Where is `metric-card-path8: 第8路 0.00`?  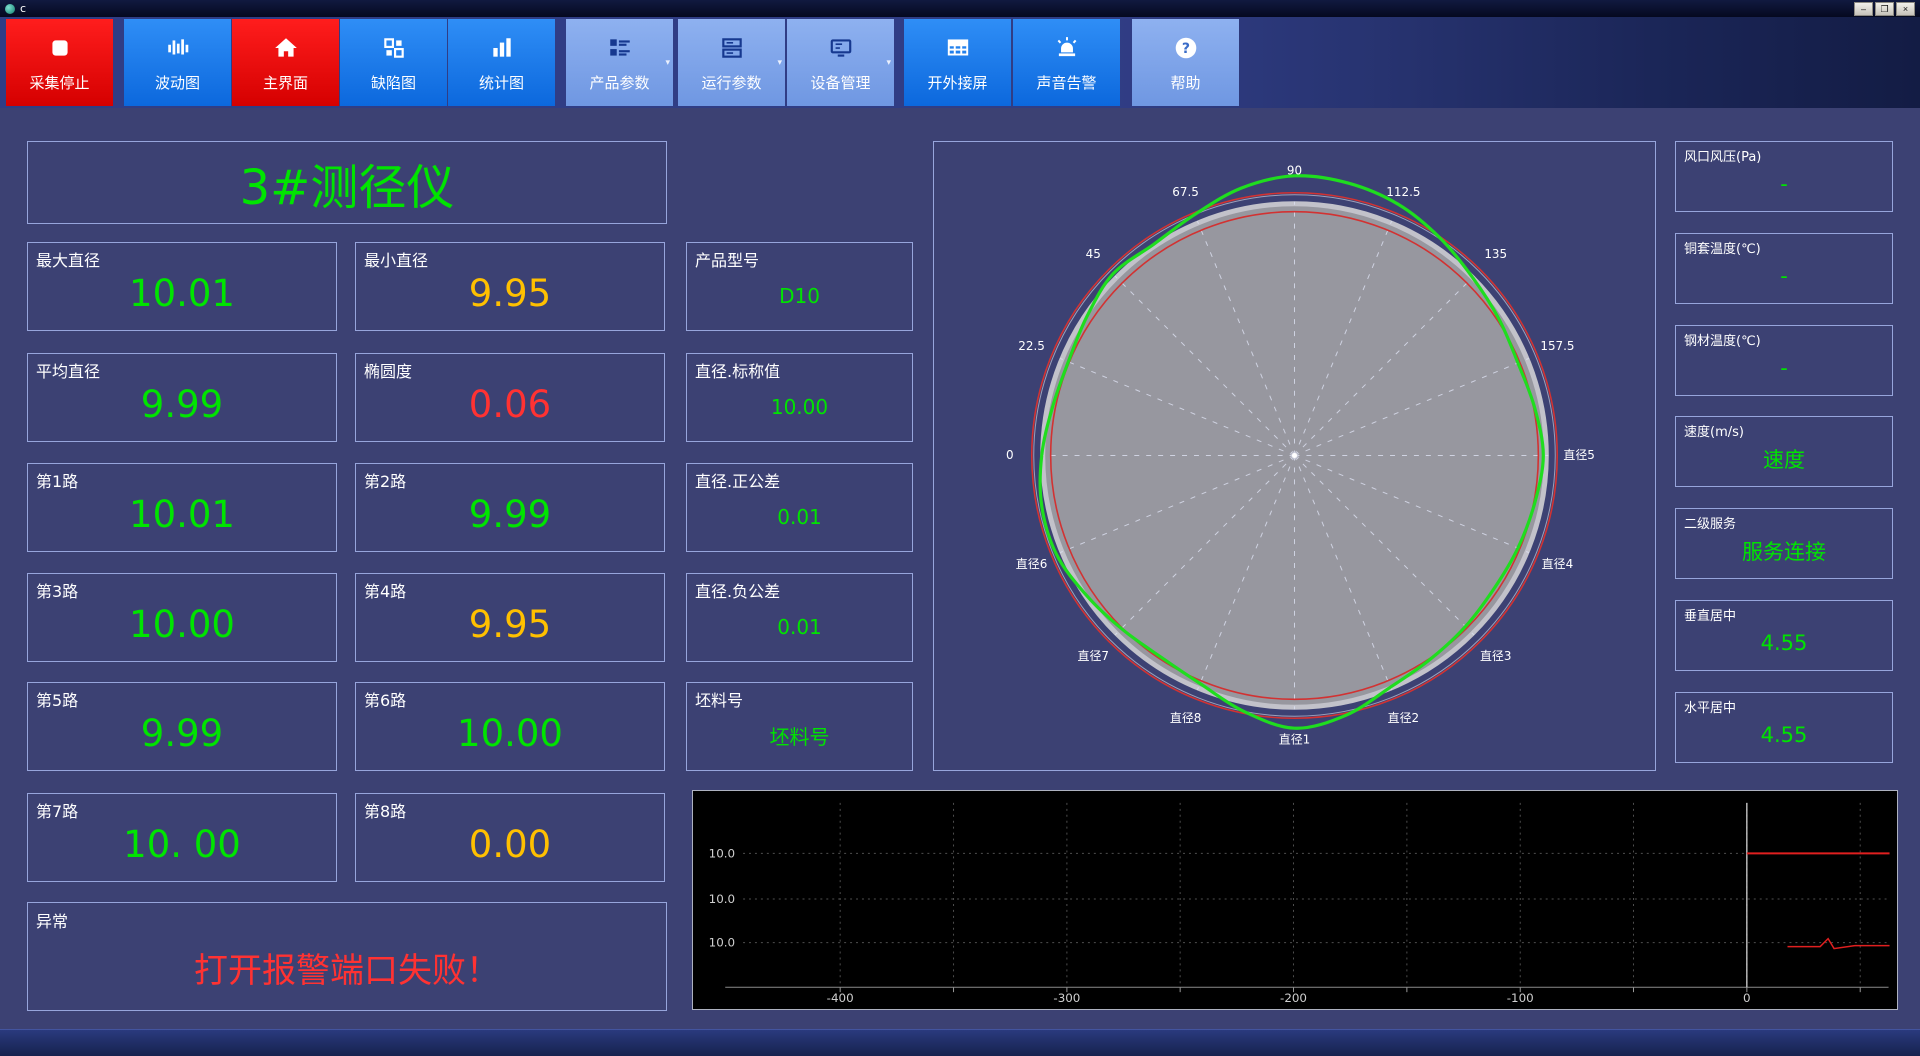
metric-card-path8: 第8路 0.00 is located at coordinates (510, 837).